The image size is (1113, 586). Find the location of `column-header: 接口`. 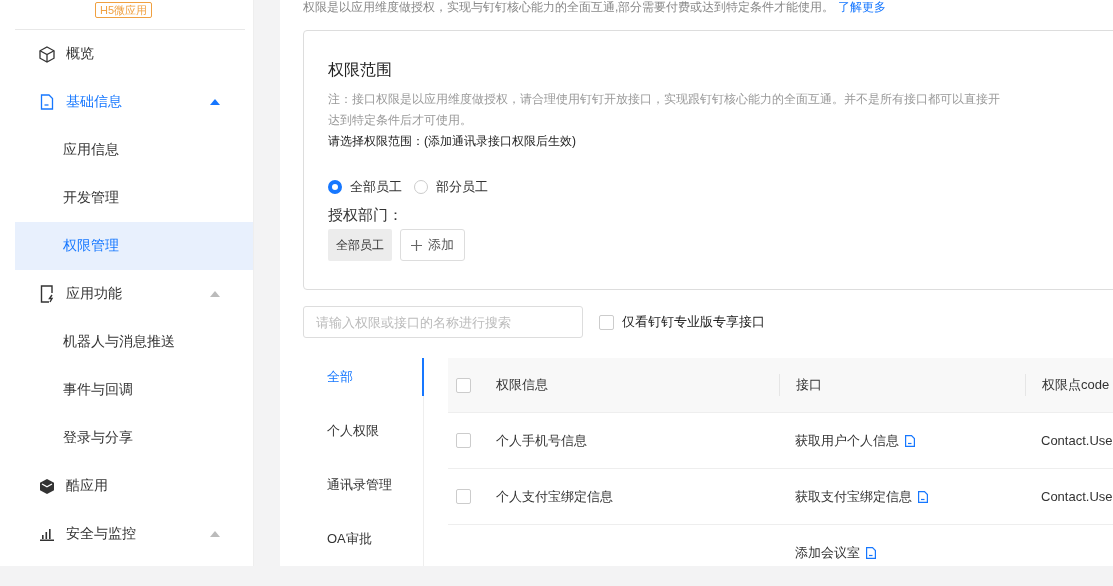

column-header: 接口 is located at coordinates (902, 385).